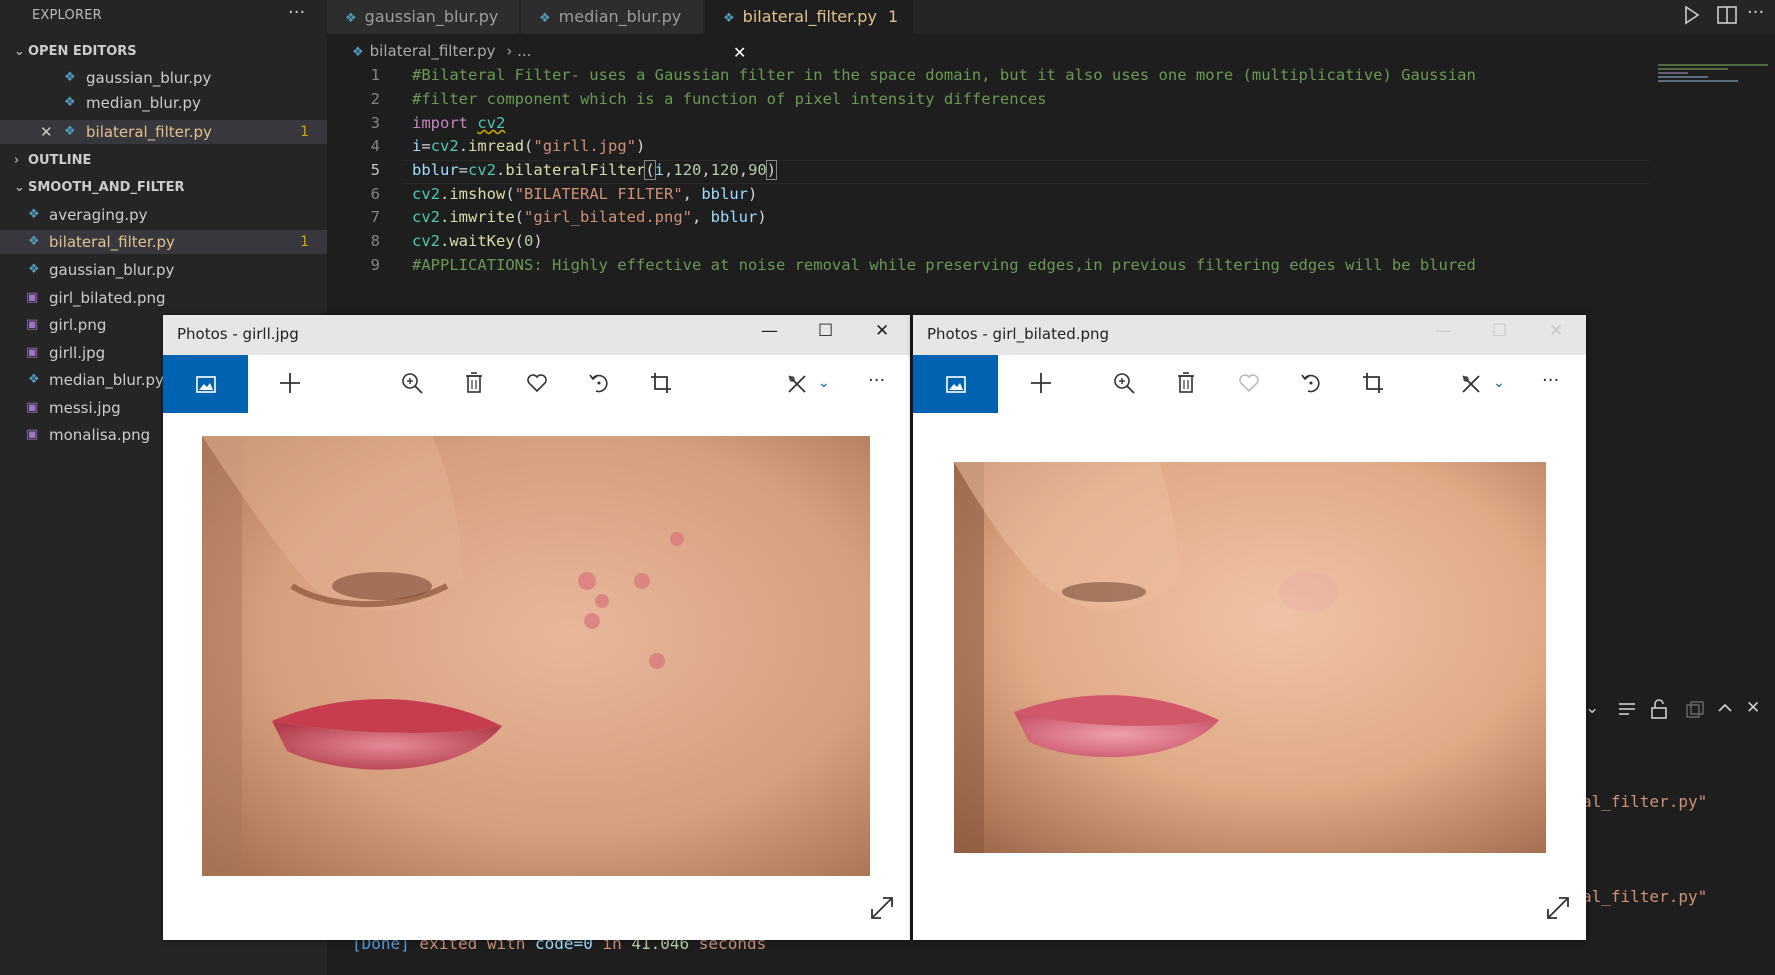 The height and width of the screenshot is (975, 1775). Describe the element at coordinates (82, 51) in the screenshot. I see `open-editors-label: OPEN EDITORS` at that location.